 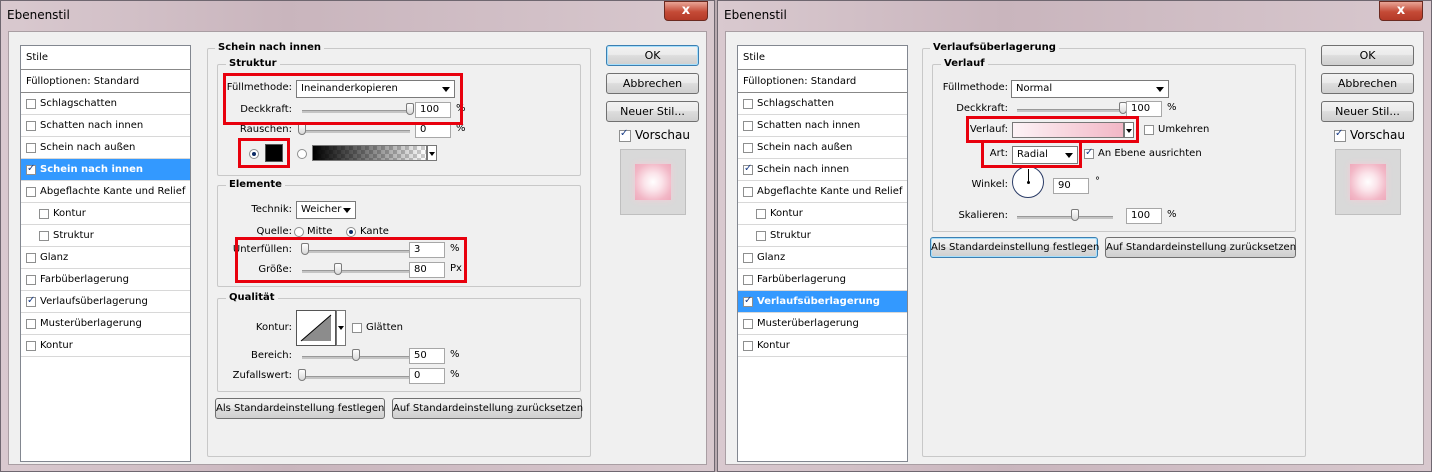 I want to click on noise-slider-track, so click(x=356, y=131).